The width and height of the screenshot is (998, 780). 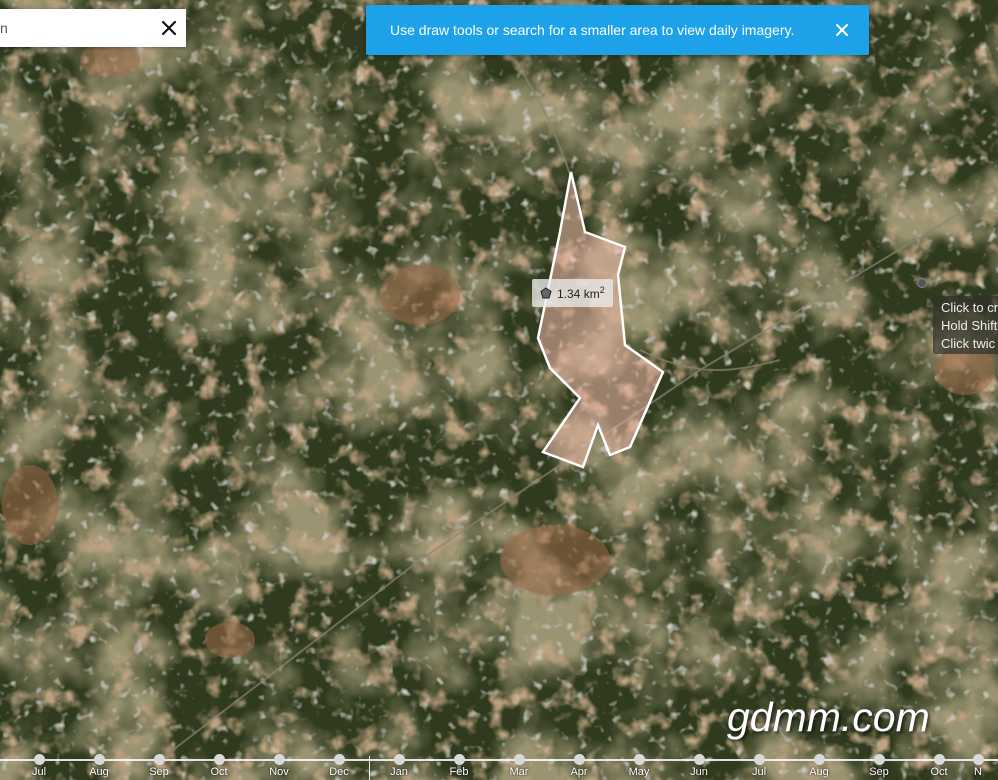 What do you see at coordinates (978, 772) in the screenshot?
I see `month-label: N` at bounding box center [978, 772].